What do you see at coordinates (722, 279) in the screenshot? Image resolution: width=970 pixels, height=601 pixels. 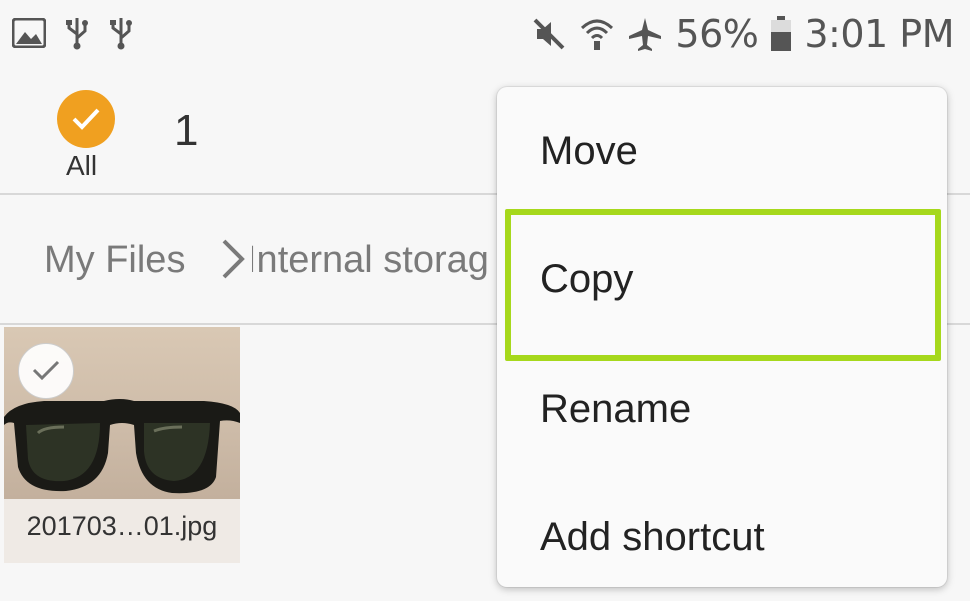 I see `menu-item-copy: Copy` at bounding box center [722, 279].